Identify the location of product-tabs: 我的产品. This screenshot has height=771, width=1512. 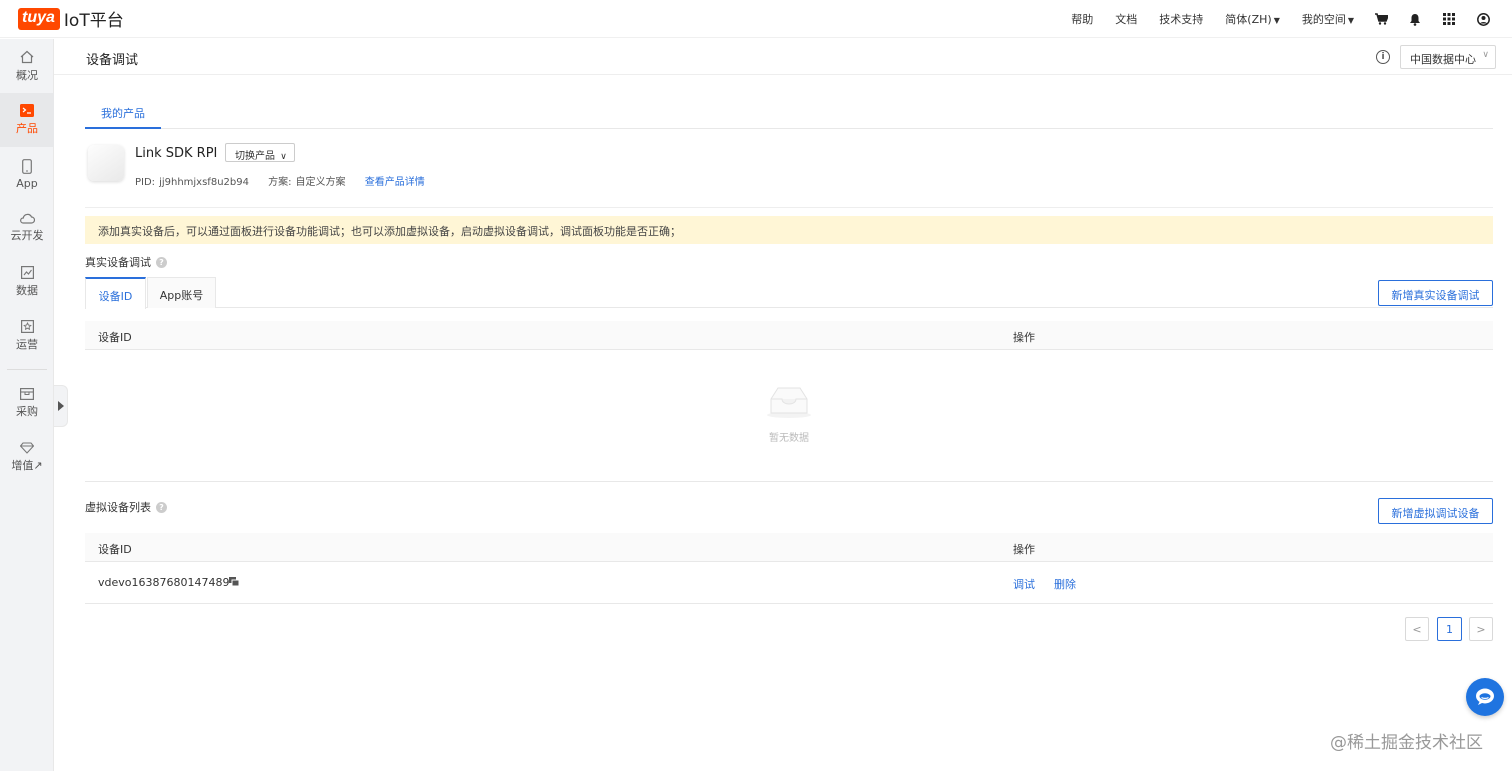
(789, 113).